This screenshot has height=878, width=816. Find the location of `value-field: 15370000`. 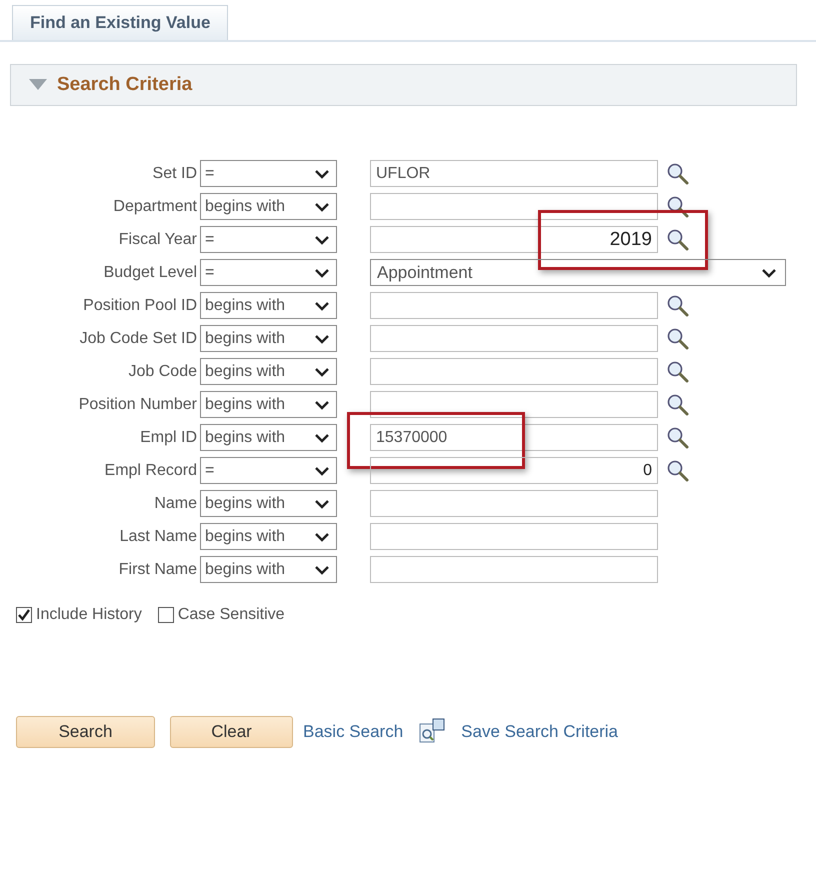

value-field: 15370000 is located at coordinates (514, 437).